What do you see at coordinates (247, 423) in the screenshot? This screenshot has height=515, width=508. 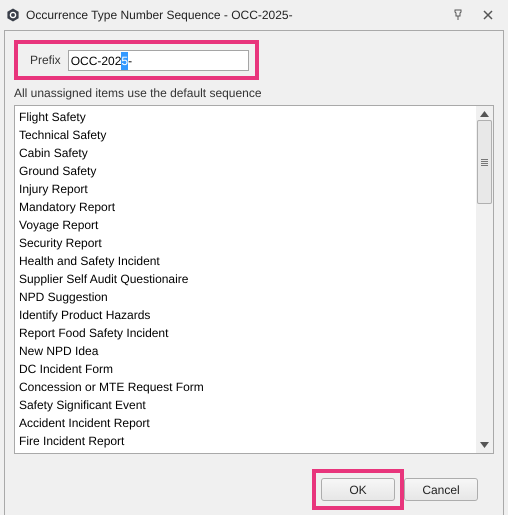 I see `list-item: Accident Incident Report` at bounding box center [247, 423].